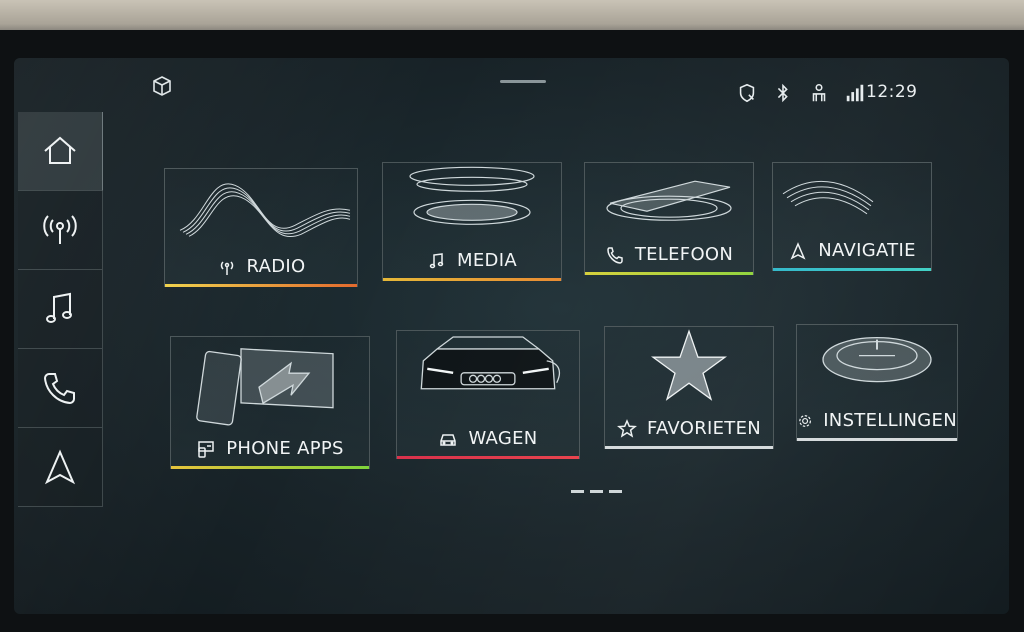  I want to click on tile-instellingen: INSTELLINGEN, so click(877, 382).